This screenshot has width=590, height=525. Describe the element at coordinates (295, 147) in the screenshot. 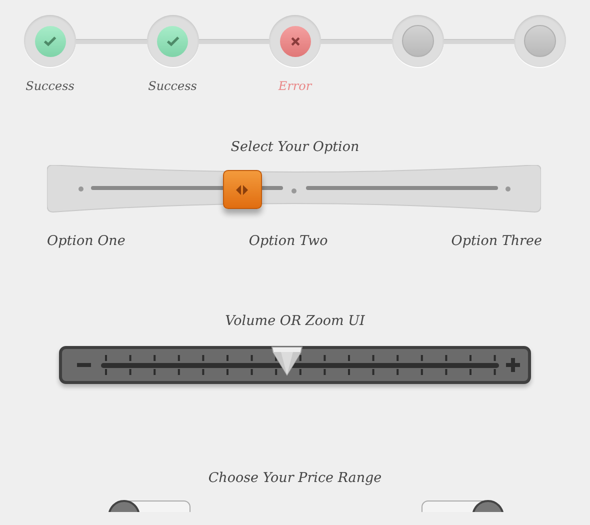

I see `section-title: Select Your Option` at that location.